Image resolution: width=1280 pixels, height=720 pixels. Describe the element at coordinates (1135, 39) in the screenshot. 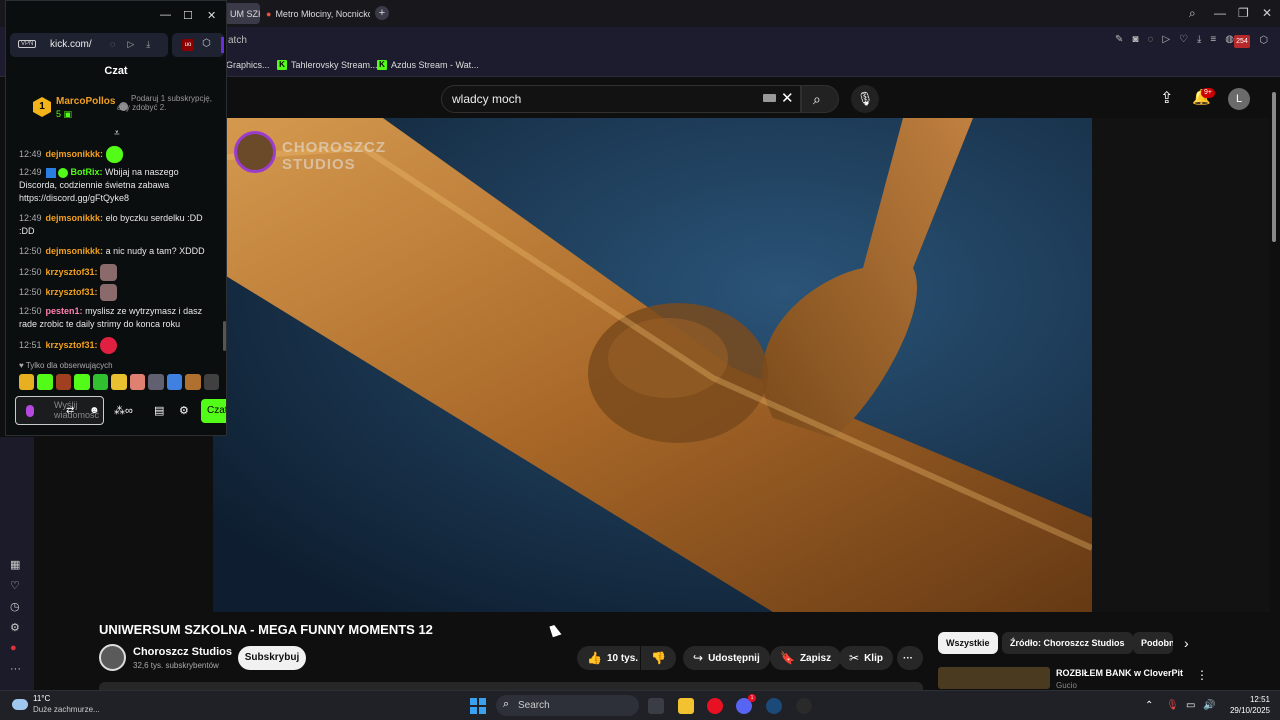

I see `camera-icon: ◙` at that location.